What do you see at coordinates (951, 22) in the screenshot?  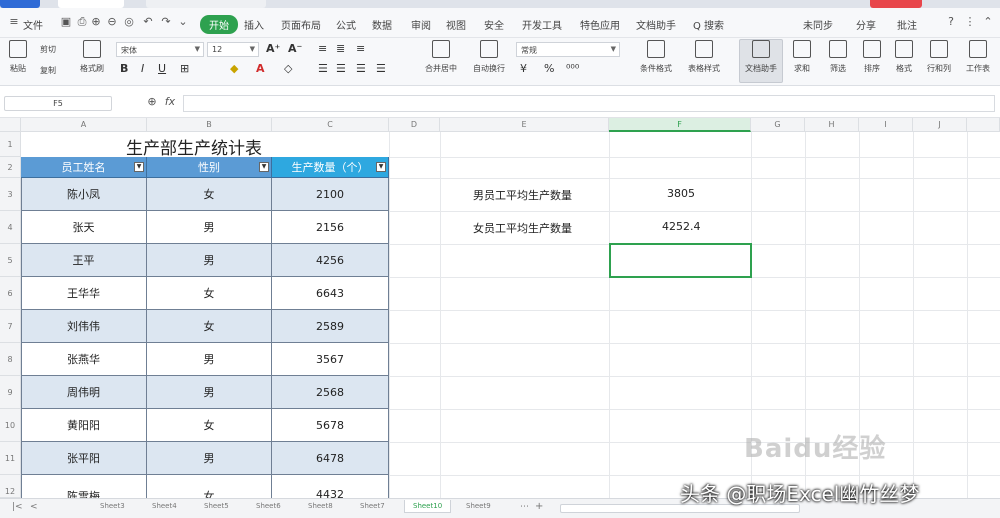 I see `help-icon: ?` at bounding box center [951, 22].